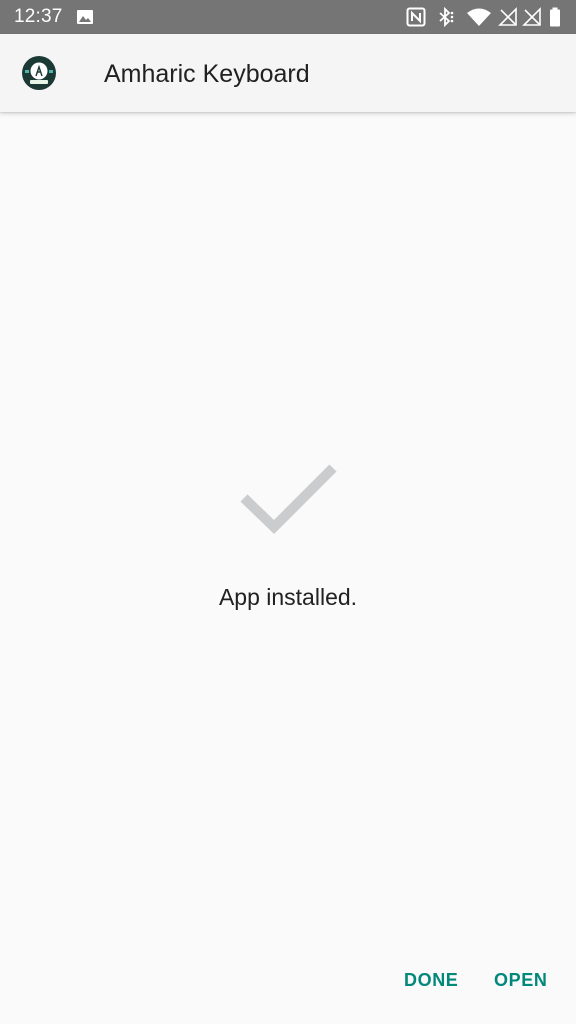 Image resolution: width=576 pixels, height=1024 pixels. What do you see at coordinates (85, 17) in the screenshot?
I see `image-icon` at bounding box center [85, 17].